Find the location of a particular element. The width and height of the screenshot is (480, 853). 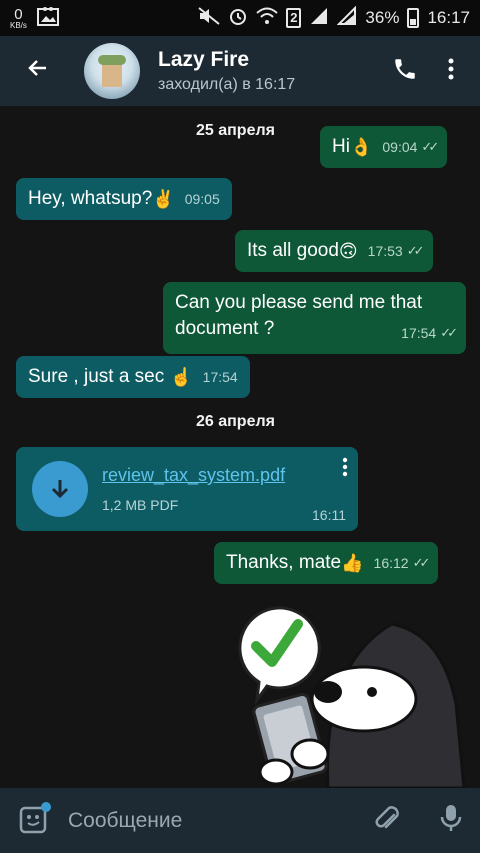

attach-paperclip-icon is located at coordinates (387, 820).